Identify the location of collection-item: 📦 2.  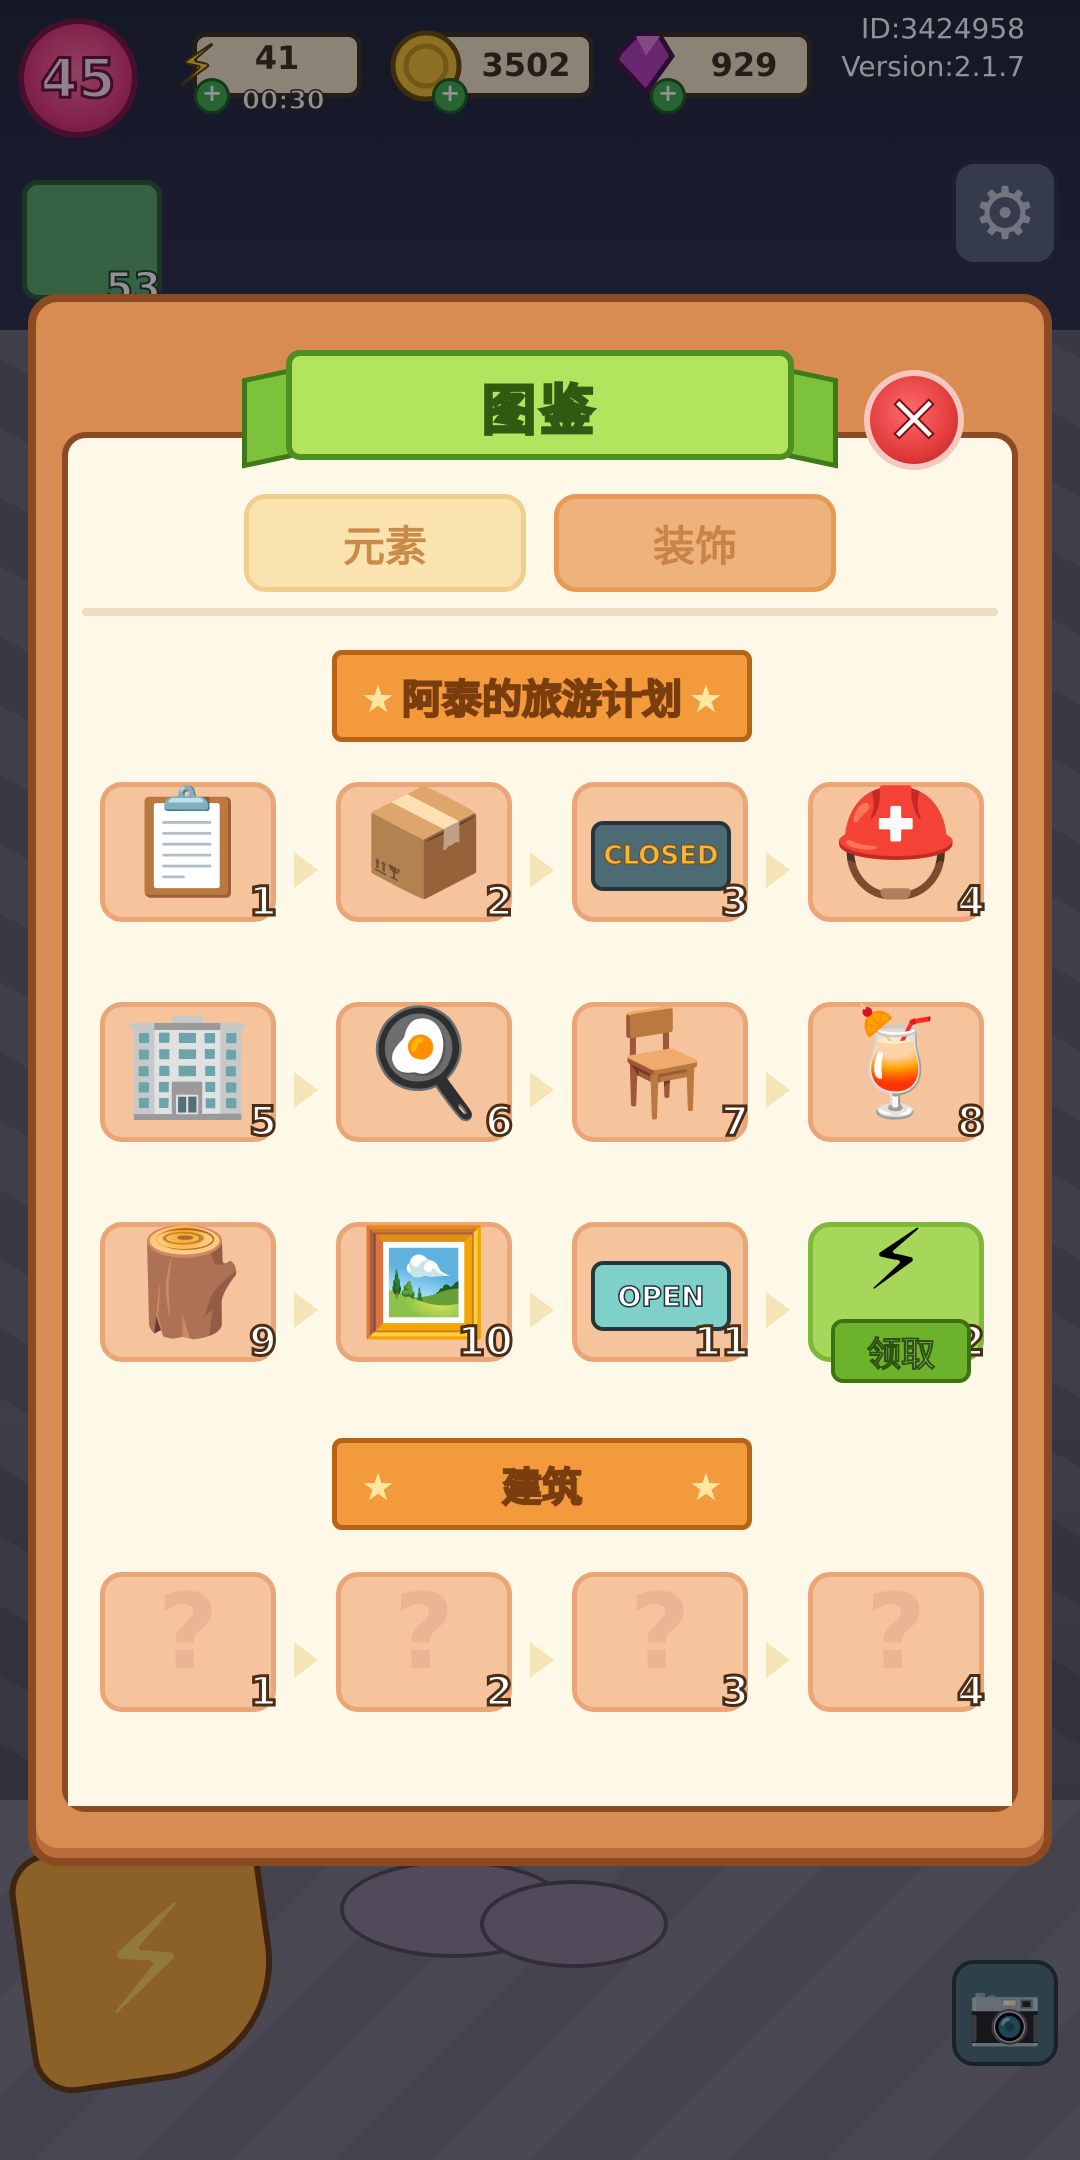
(425, 854).